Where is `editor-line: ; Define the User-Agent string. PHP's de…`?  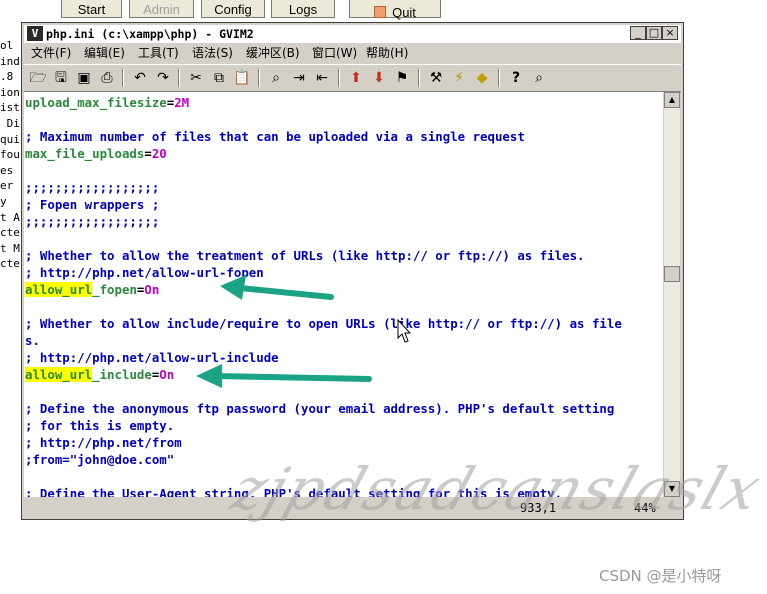 editor-line: ; Define the User-Agent string. PHP's de… is located at coordinates (294, 491).